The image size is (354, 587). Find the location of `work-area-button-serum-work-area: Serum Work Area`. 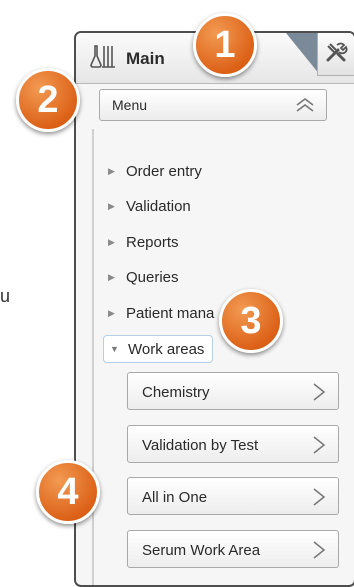

work-area-button-serum-work-area: Serum Work Area is located at coordinates (233, 549).